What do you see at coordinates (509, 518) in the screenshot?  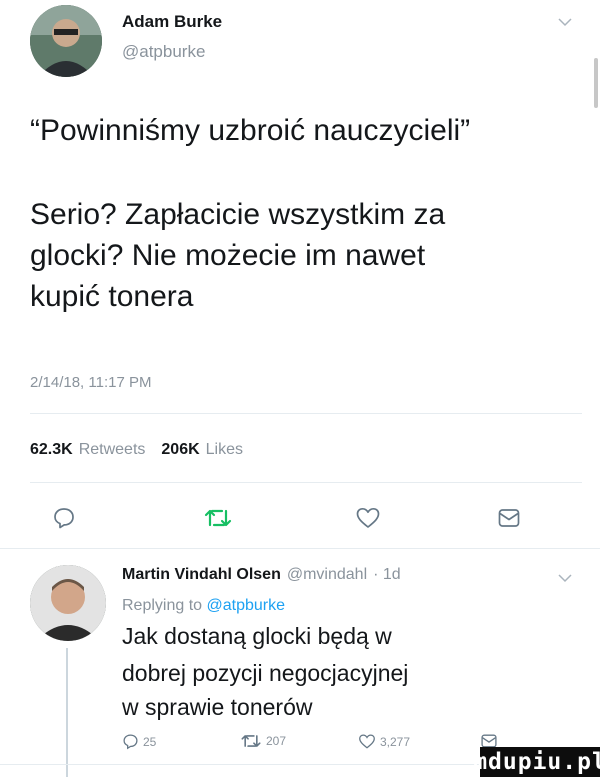 I see `message-icon` at bounding box center [509, 518].